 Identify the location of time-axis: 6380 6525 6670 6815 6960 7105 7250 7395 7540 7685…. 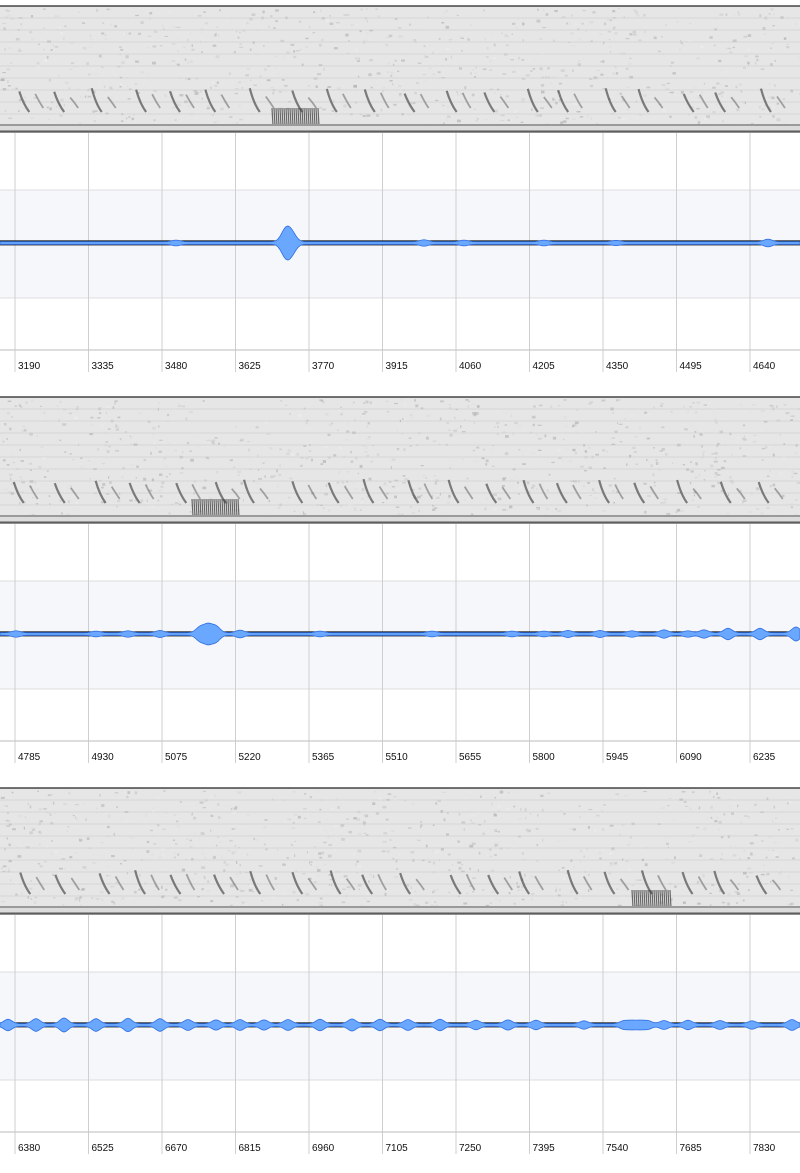
(400, 1143).